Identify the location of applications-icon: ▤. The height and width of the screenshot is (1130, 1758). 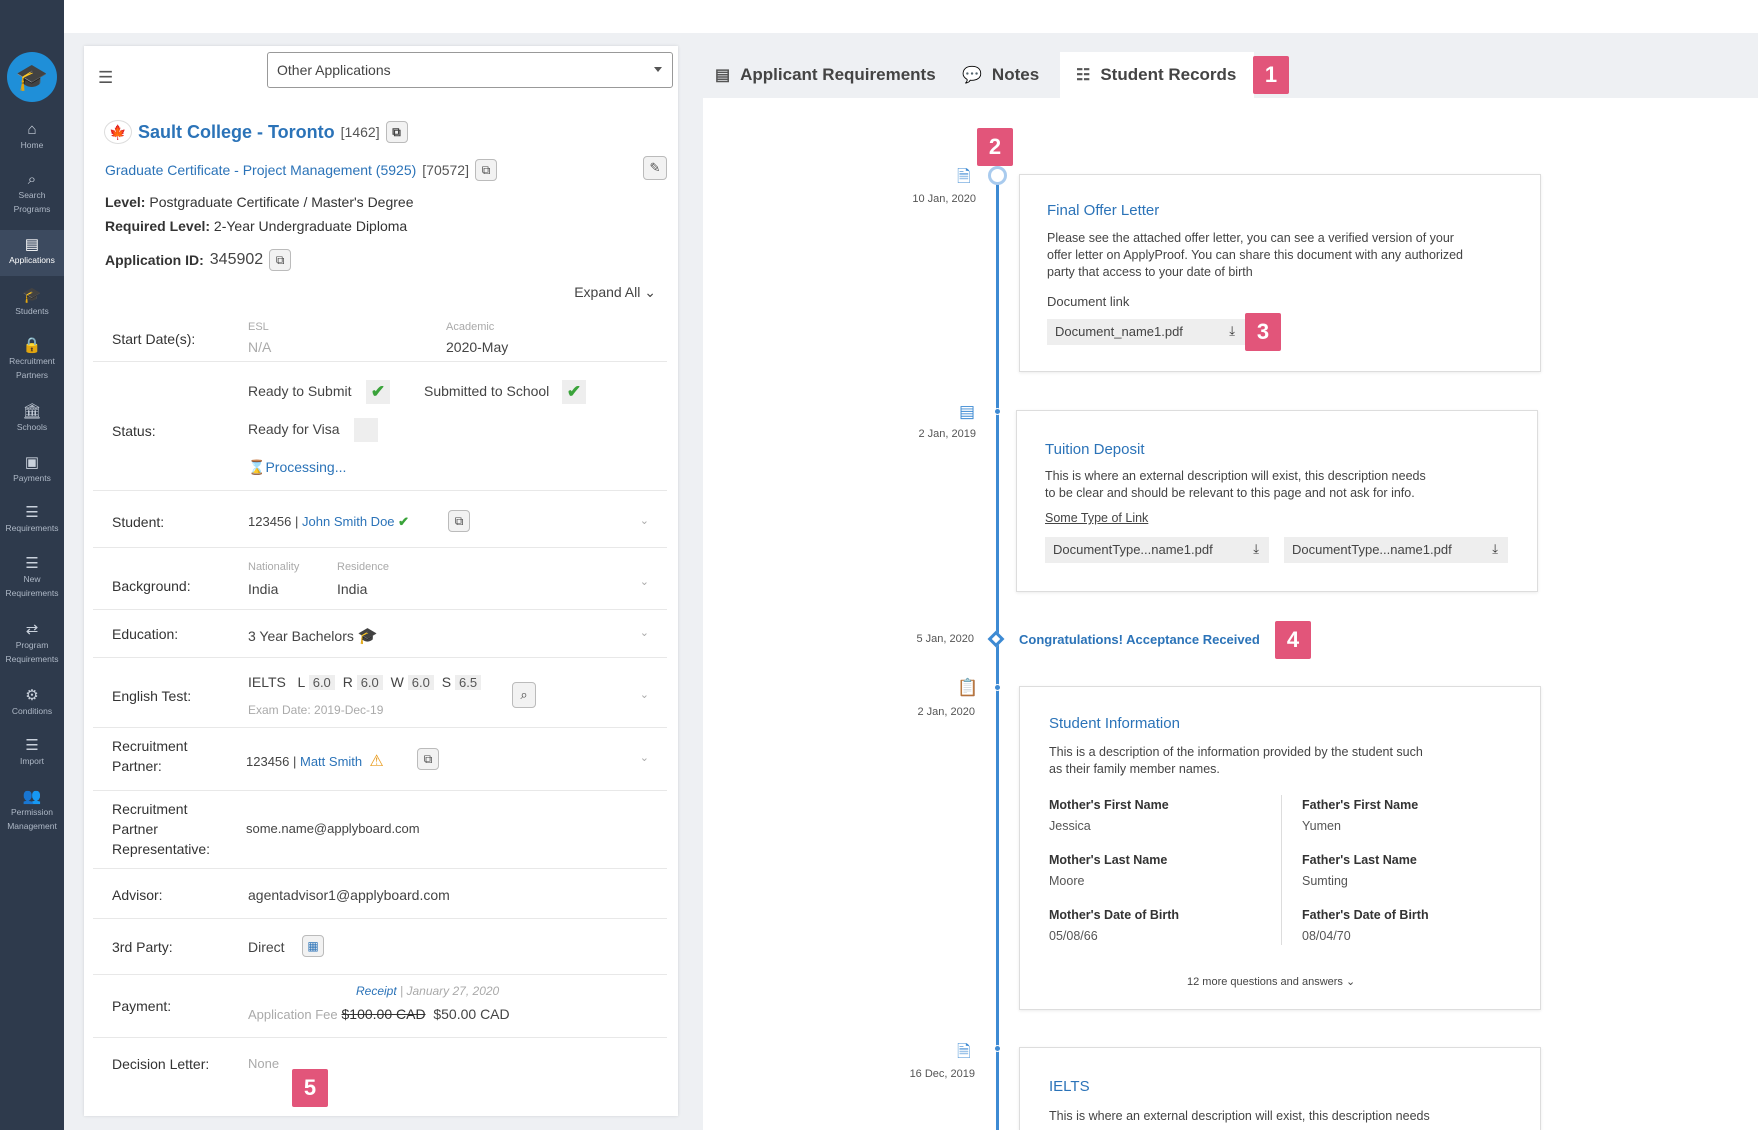
(32, 244).